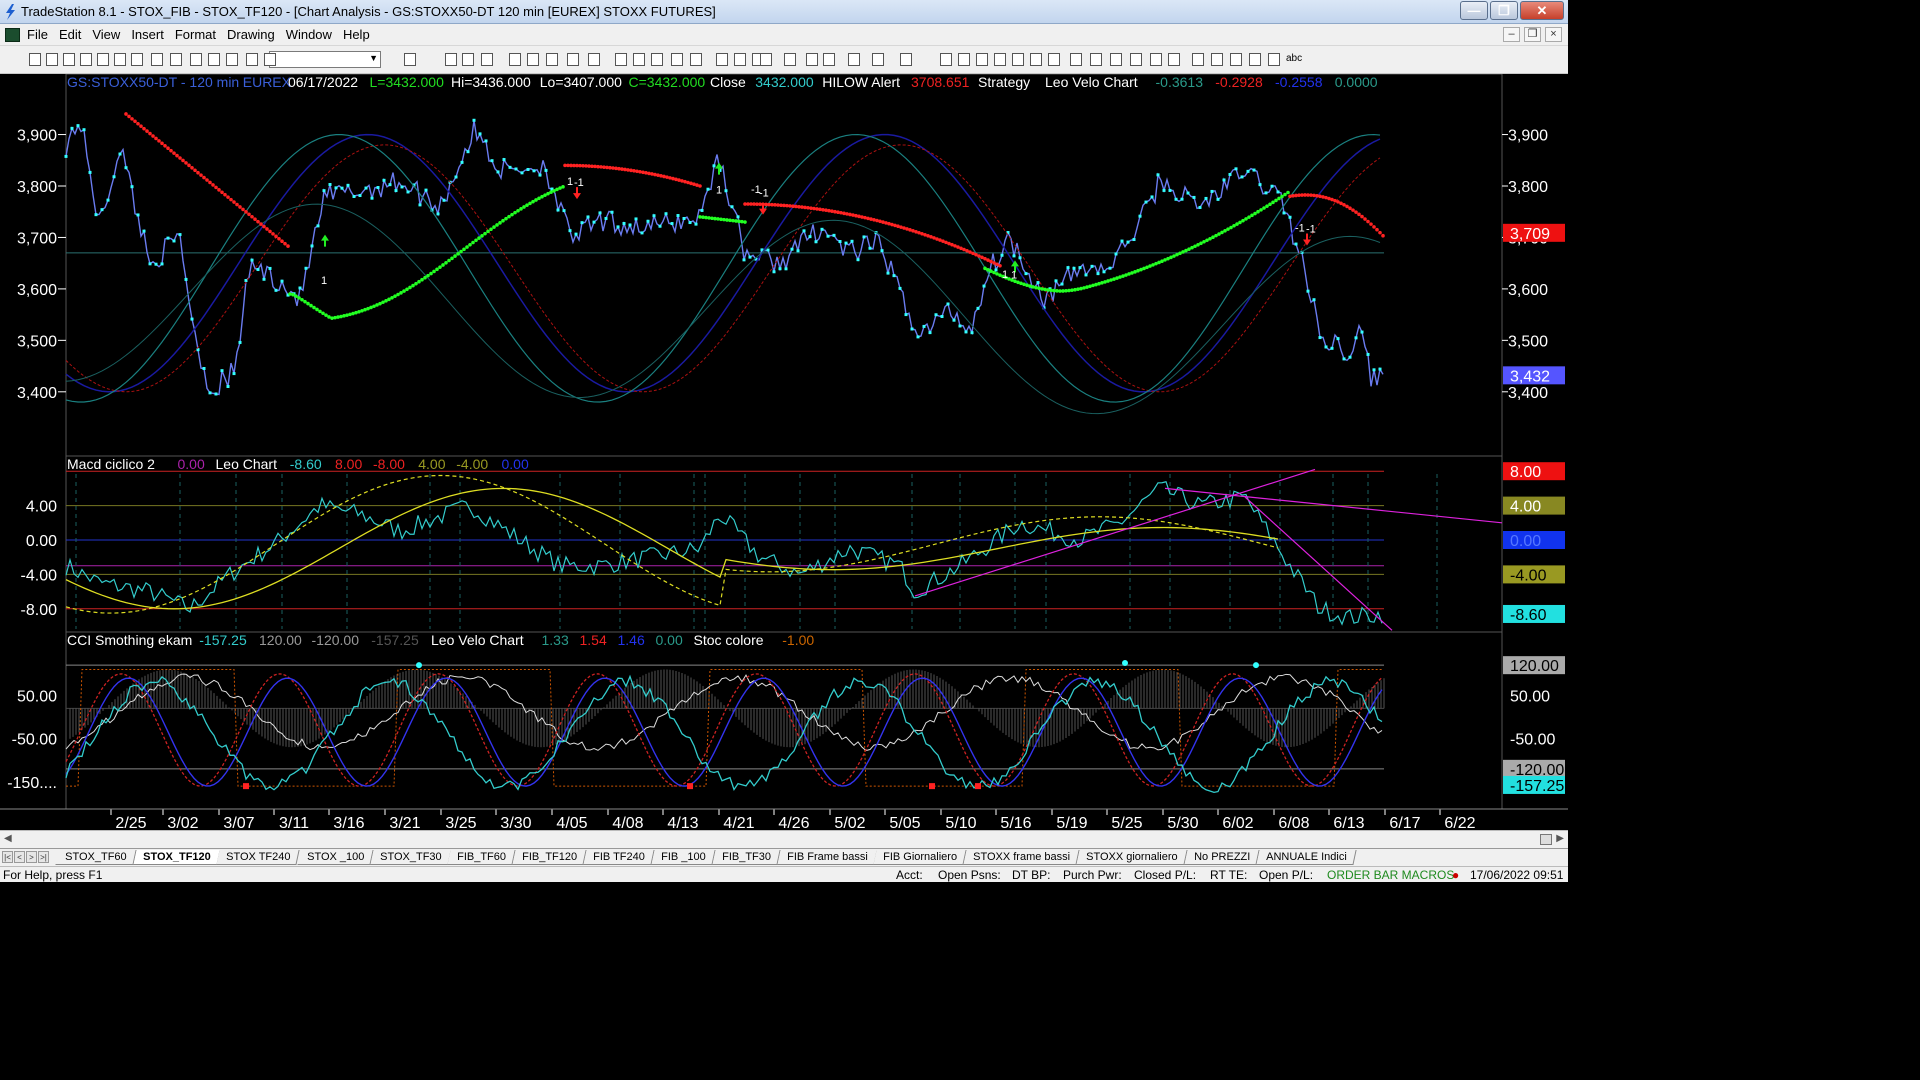 This screenshot has width=1920, height=1080. What do you see at coordinates (254, 34) in the screenshot?
I see `menu-drawing: Drawing` at bounding box center [254, 34].